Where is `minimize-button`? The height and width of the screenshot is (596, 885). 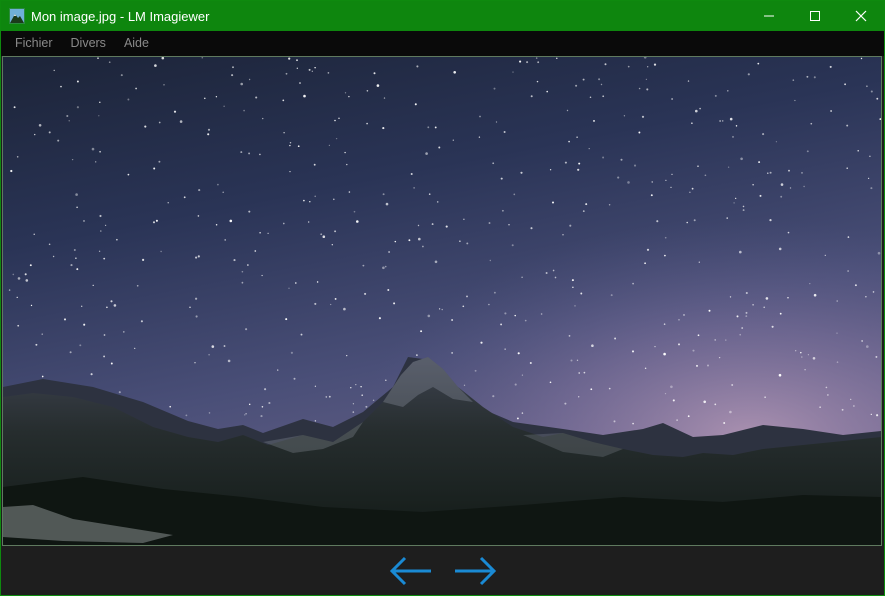
minimize-button is located at coordinates (769, 16).